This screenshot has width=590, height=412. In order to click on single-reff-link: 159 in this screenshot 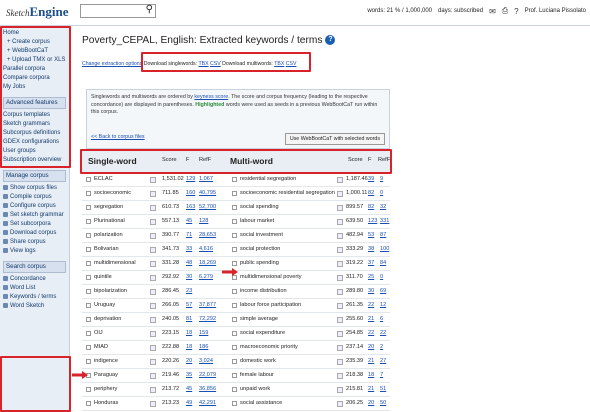, I will do `click(203, 333)`.